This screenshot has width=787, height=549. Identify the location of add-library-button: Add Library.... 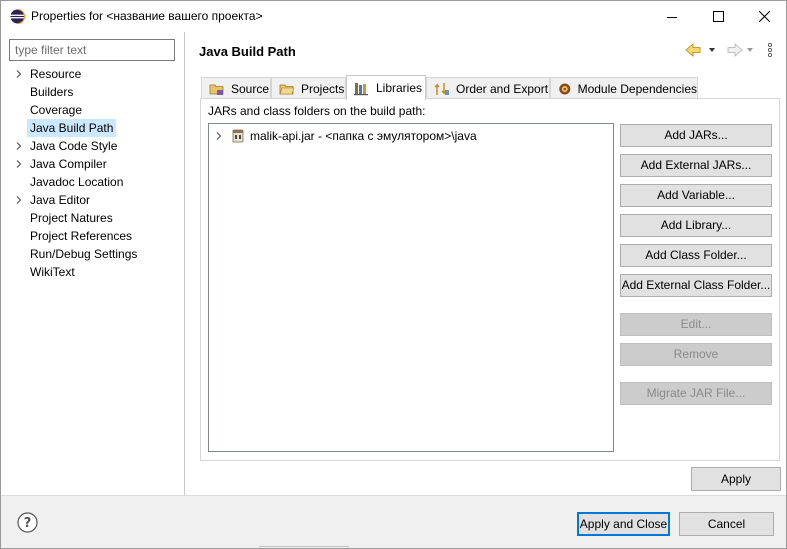
(696, 225).